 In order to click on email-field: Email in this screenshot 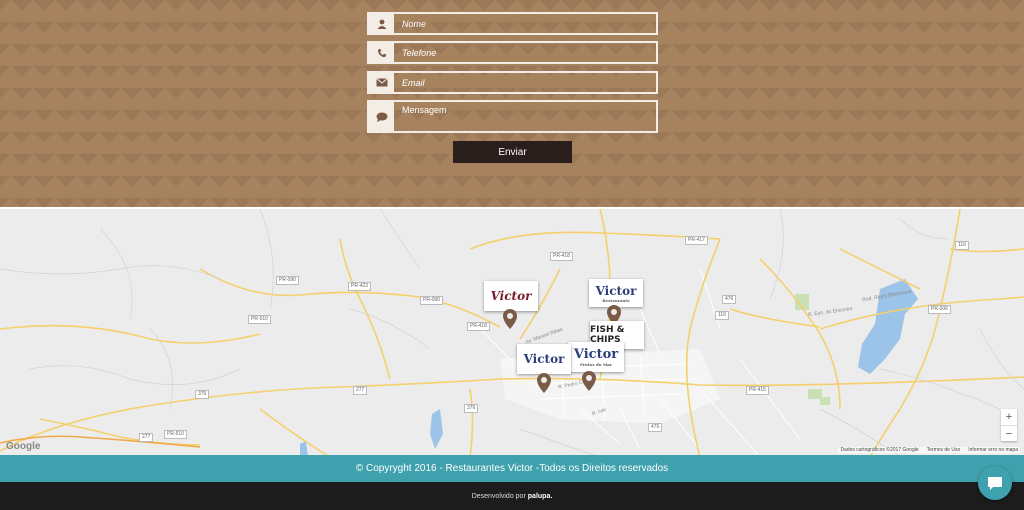, I will do `click(512, 82)`.